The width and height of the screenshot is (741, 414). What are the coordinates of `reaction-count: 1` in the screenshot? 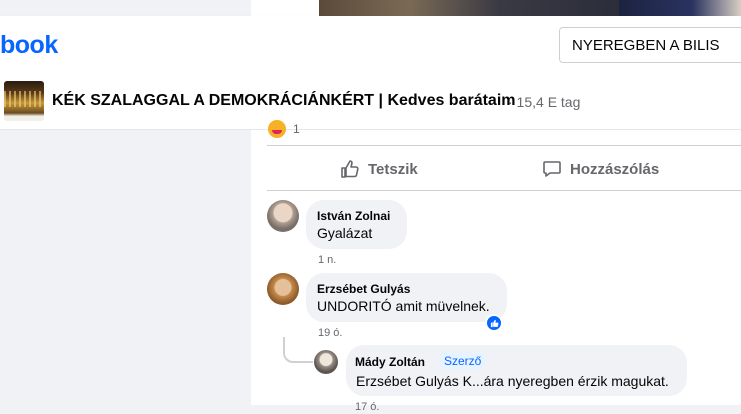 It's located at (296, 129).